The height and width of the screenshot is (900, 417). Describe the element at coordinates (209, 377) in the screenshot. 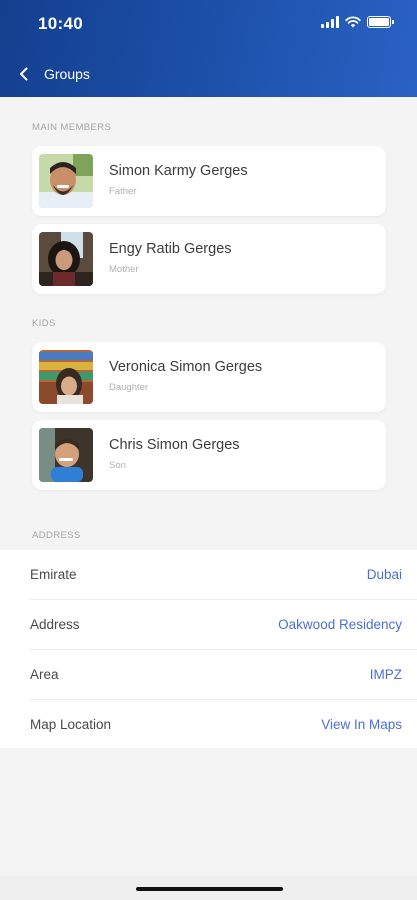

I see `kid-card-veronica: Veronica Simon Gerges Daughter` at that location.